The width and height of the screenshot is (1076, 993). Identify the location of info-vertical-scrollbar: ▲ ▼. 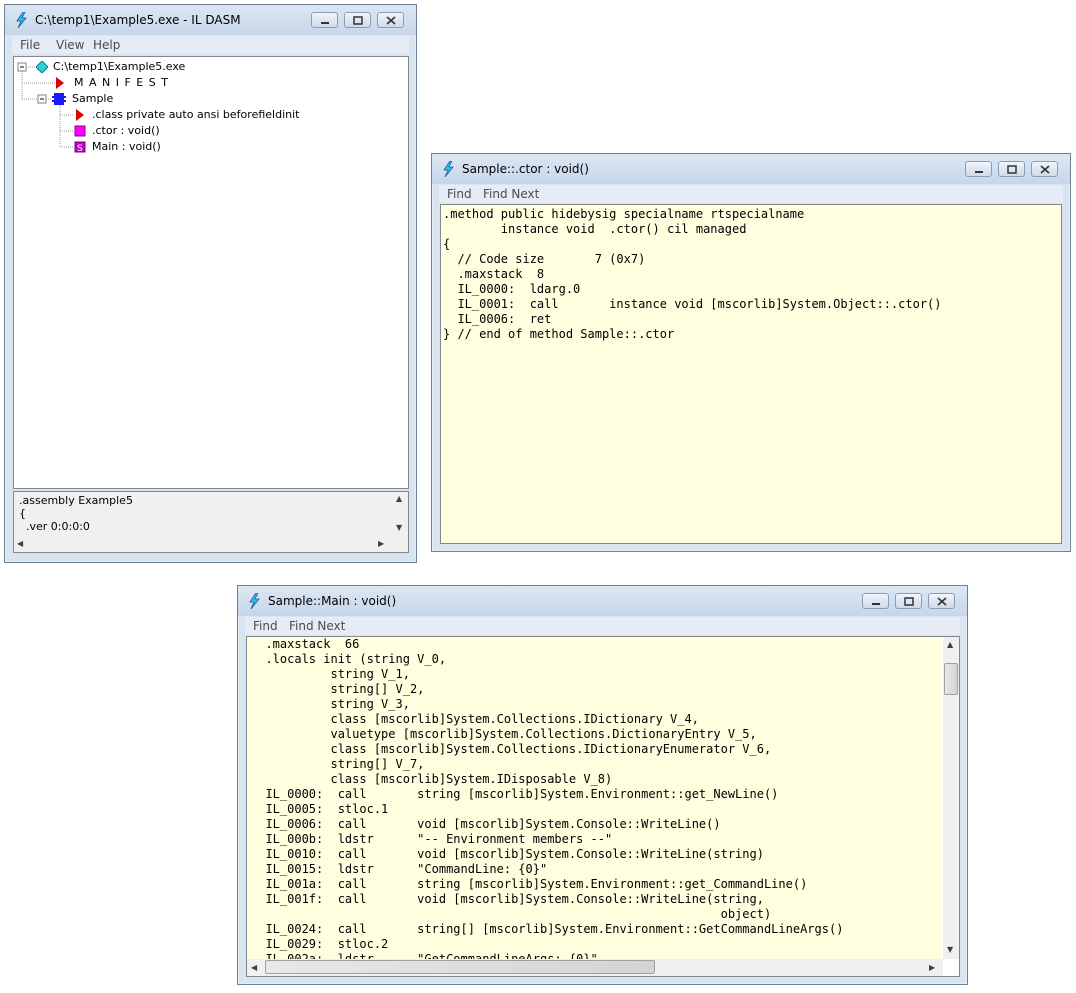
(400, 514).